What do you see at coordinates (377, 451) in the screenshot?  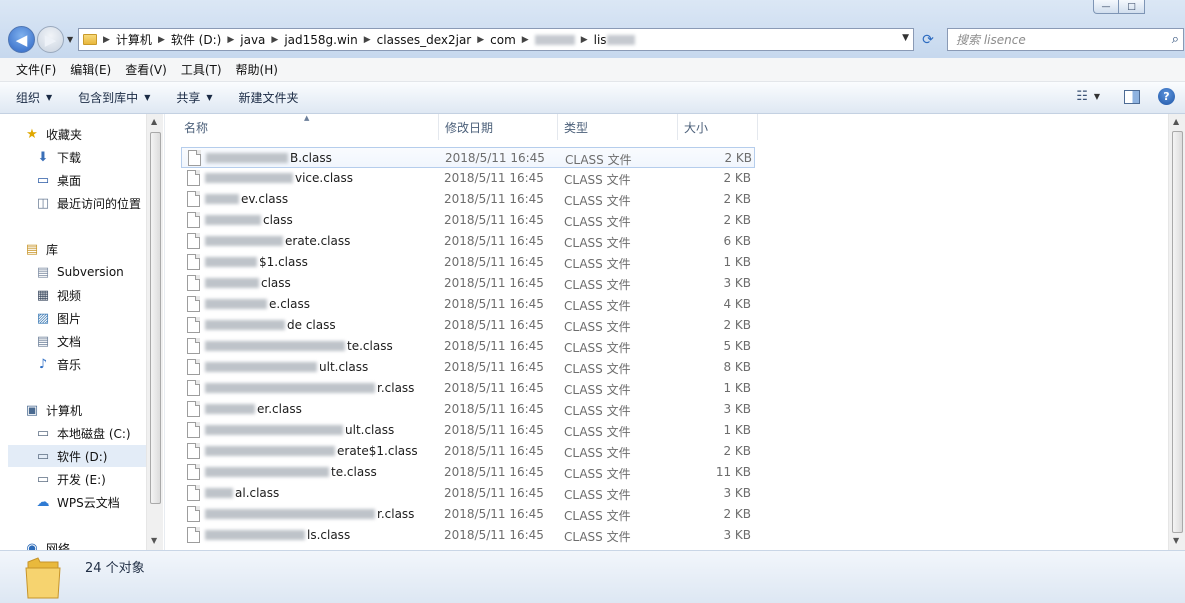 I see `file-name-text: erate$1.class` at bounding box center [377, 451].